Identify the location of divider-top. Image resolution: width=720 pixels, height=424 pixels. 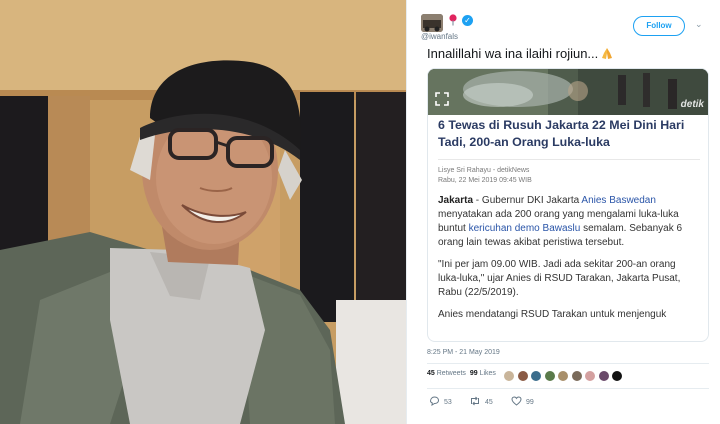
(568, 363).